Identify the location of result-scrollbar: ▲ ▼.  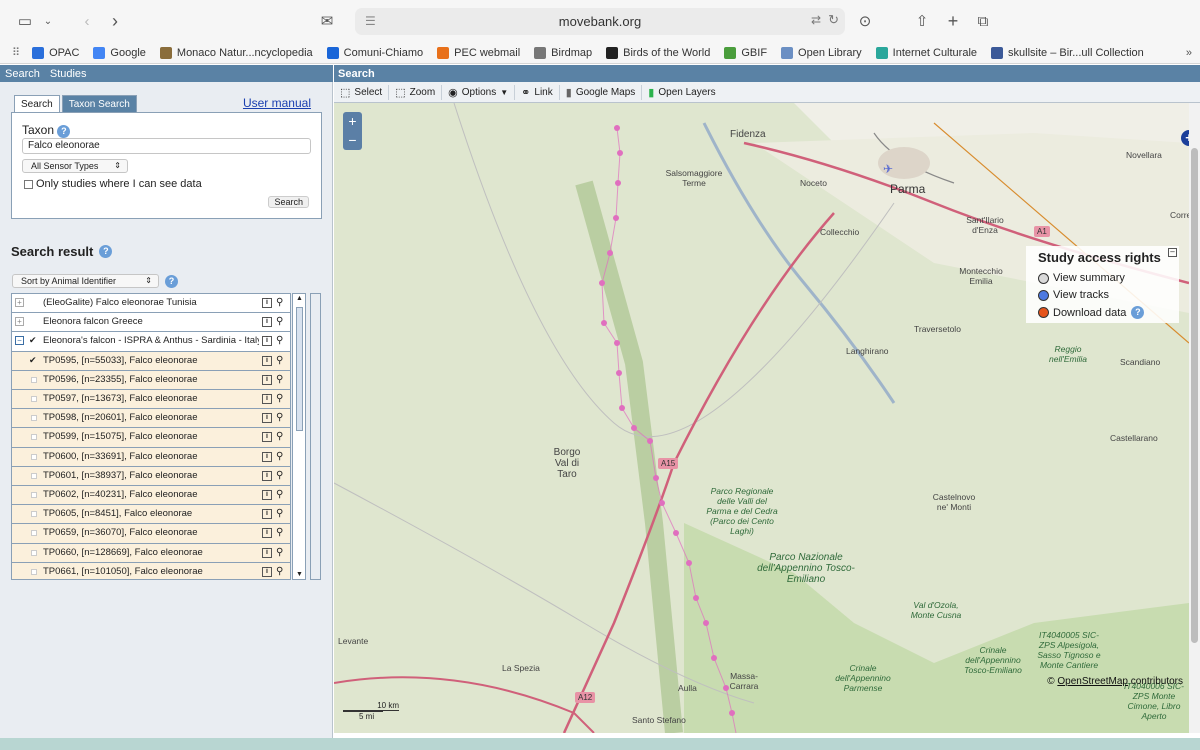
(299, 436).